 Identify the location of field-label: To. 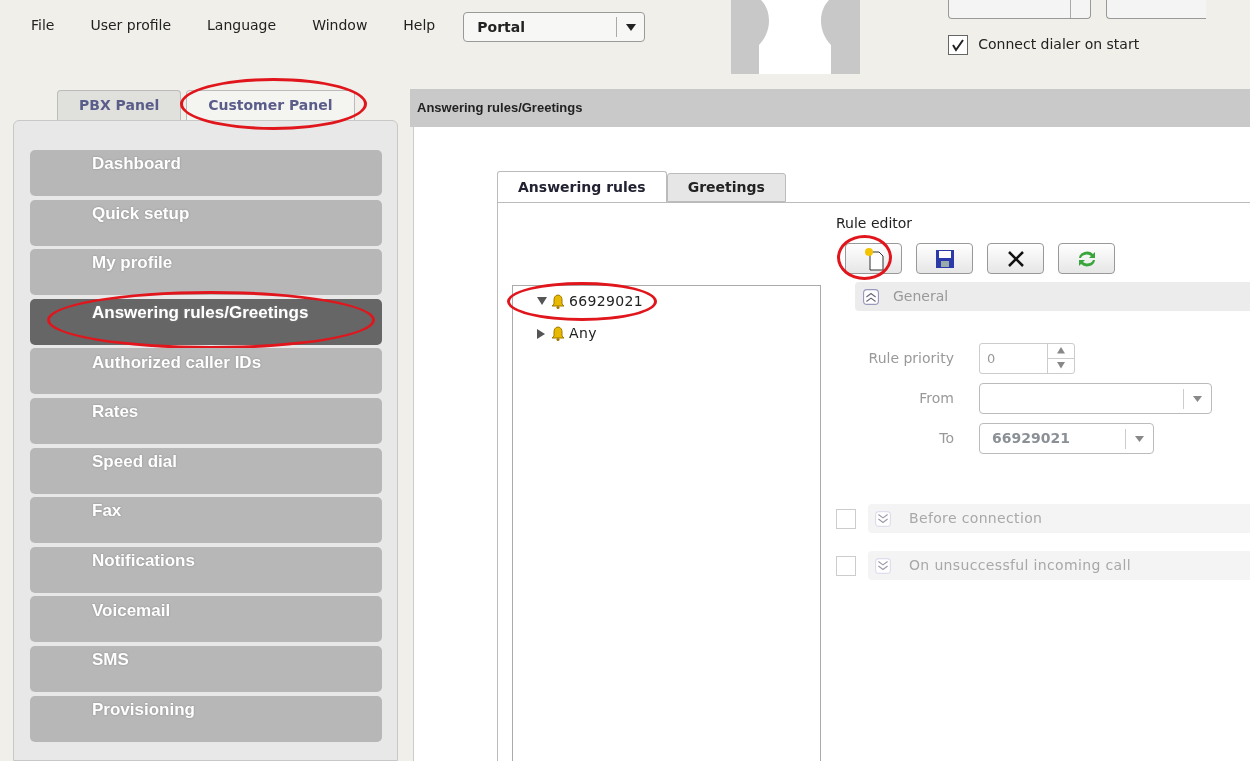
(946, 438).